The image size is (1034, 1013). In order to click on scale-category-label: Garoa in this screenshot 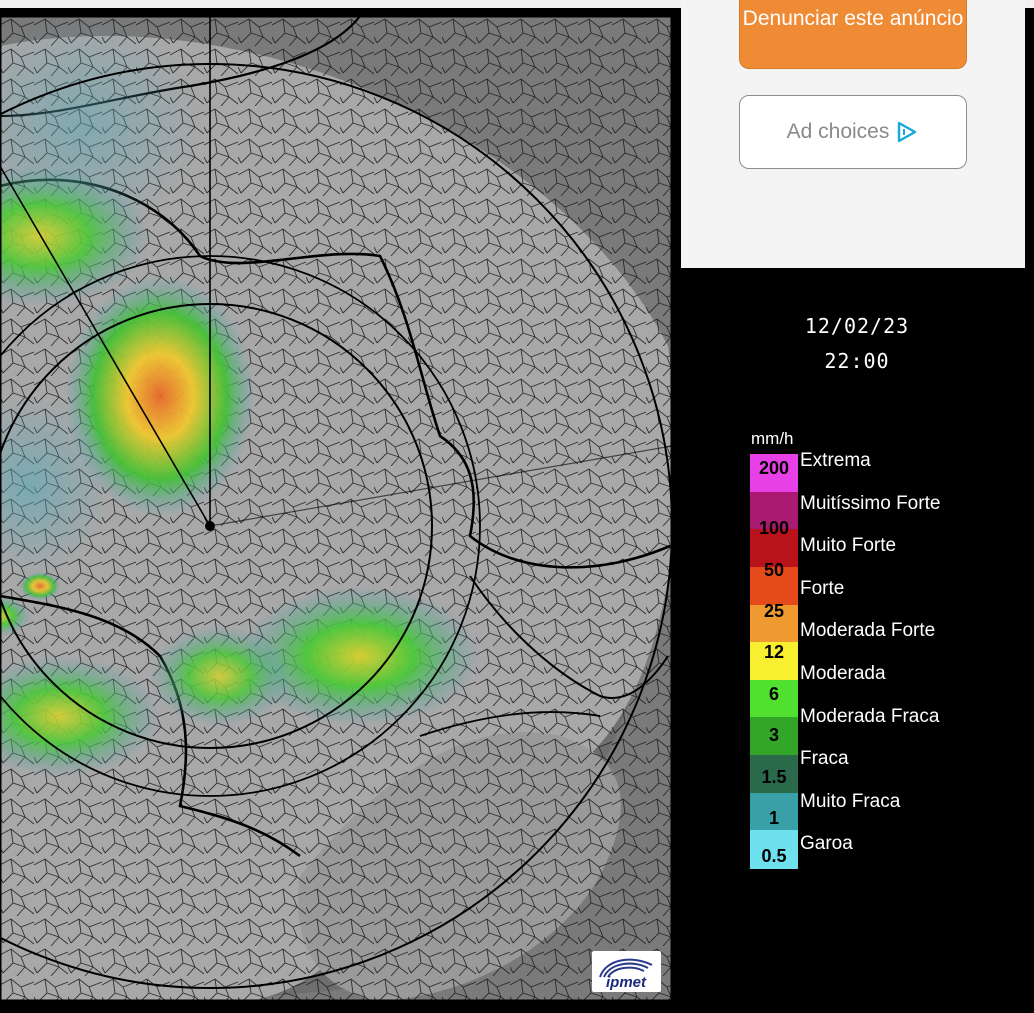, I will do `click(826, 844)`.